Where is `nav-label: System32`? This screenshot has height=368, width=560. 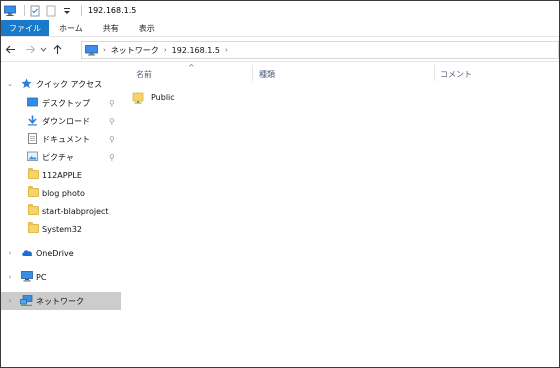 nav-label: System32 is located at coordinates (62, 229).